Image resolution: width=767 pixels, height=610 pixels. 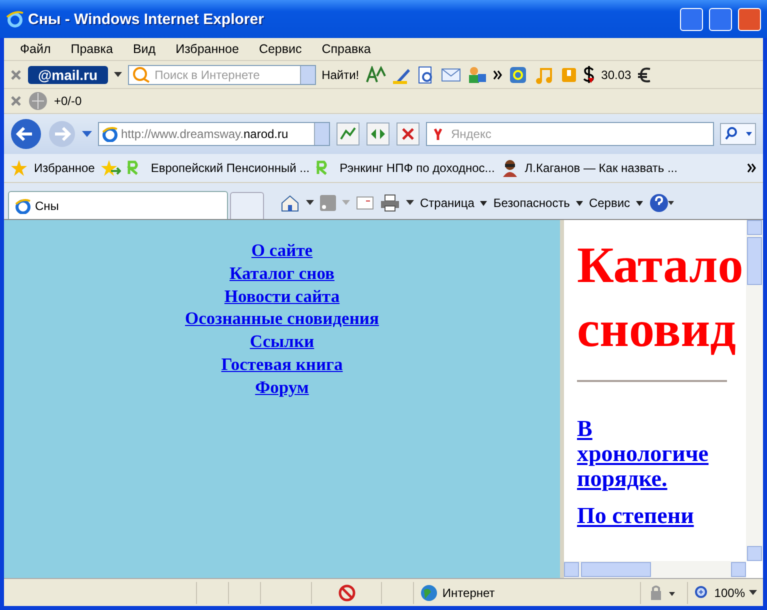 What do you see at coordinates (365, 203) in the screenshot?
I see `mail-icon` at bounding box center [365, 203].